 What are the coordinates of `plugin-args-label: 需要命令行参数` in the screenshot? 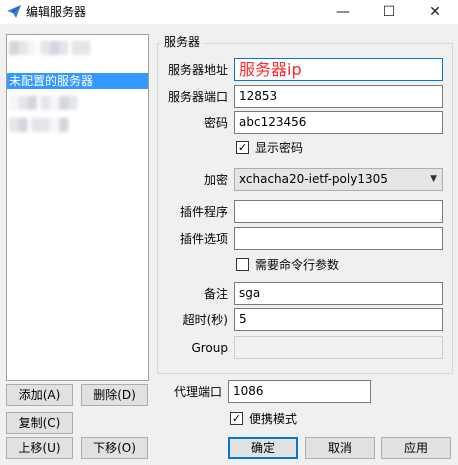 It's located at (297, 265).